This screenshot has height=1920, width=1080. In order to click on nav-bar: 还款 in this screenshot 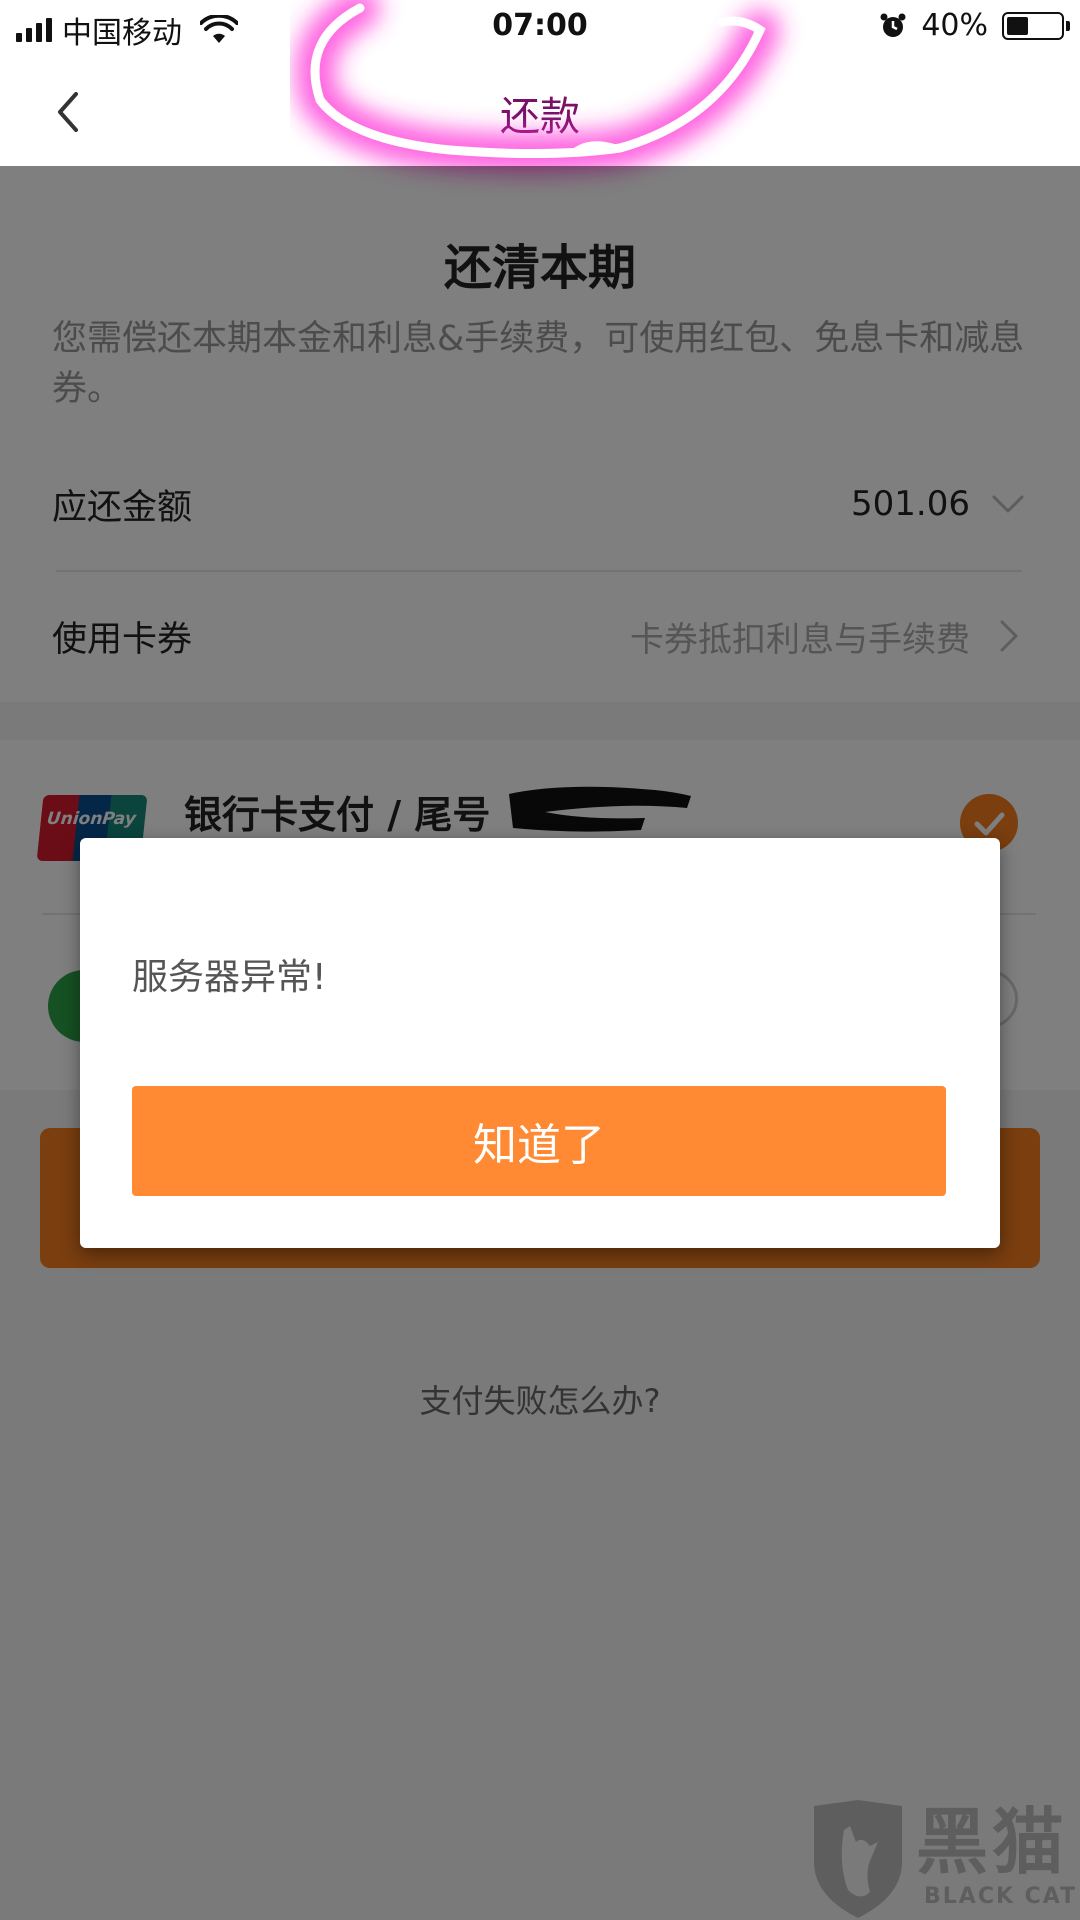, I will do `click(540, 110)`.